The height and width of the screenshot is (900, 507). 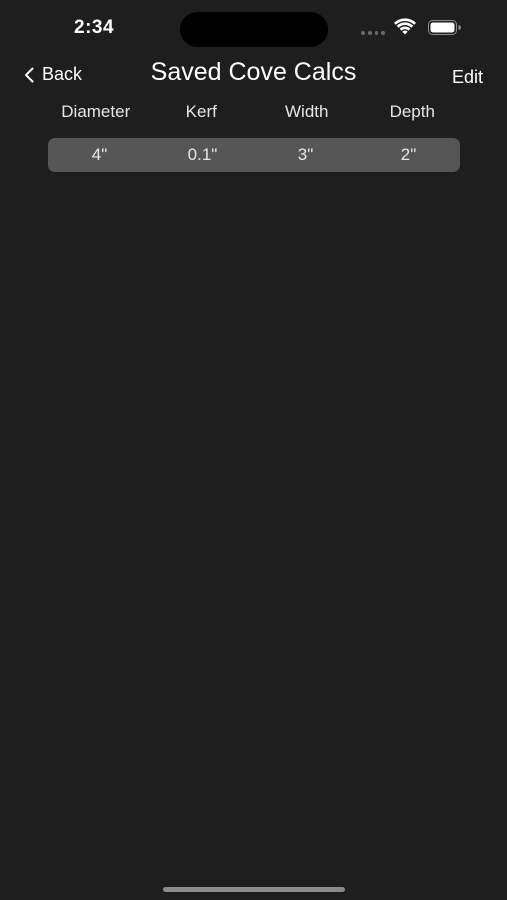 I want to click on battery-icon, so click(x=444, y=27).